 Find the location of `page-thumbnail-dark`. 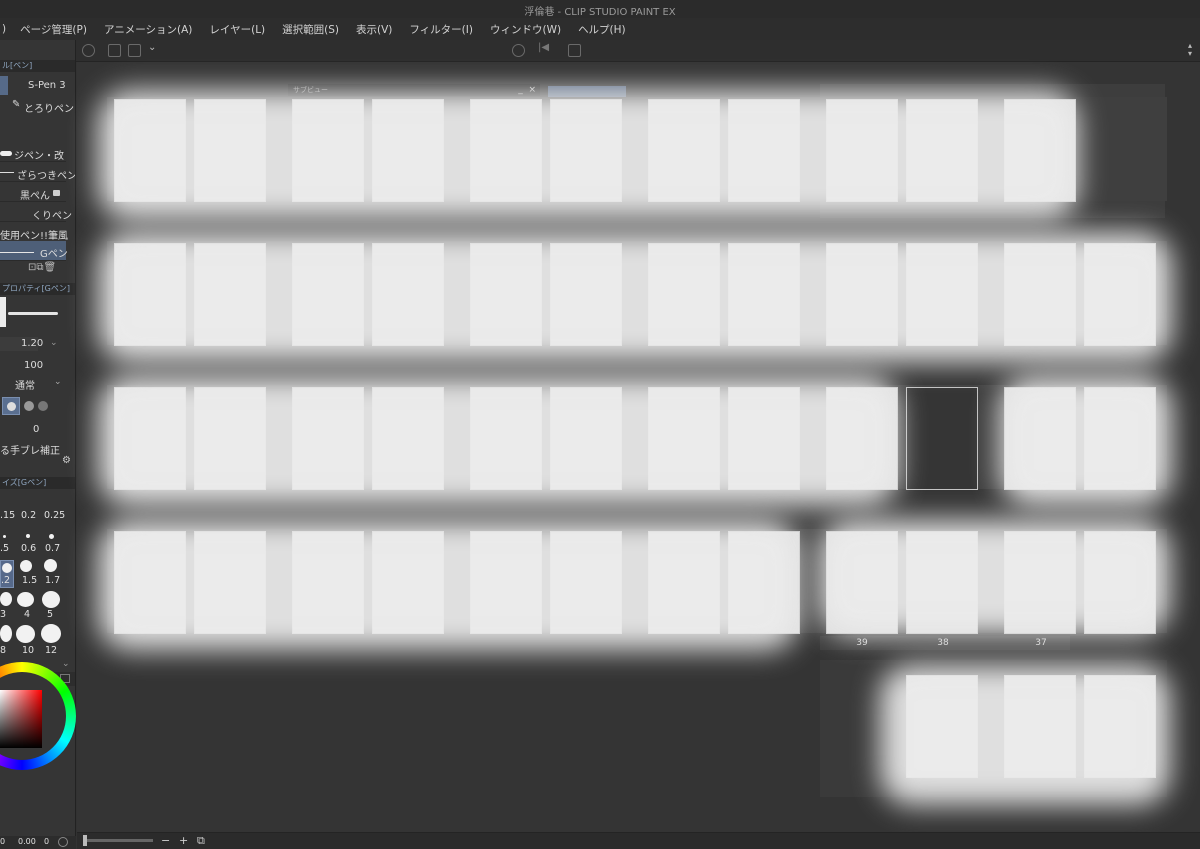

page-thumbnail-dark is located at coordinates (942, 438).